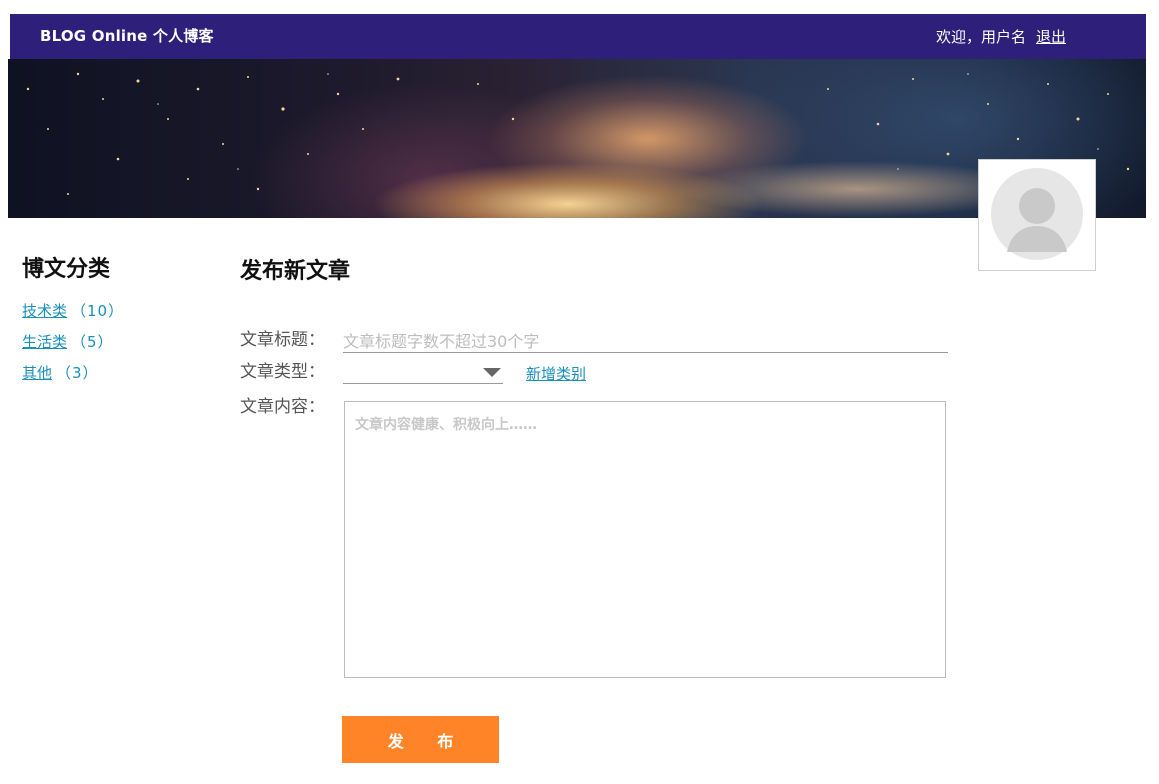  What do you see at coordinates (98, 311) in the screenshot?
I see `category-count: （10）` at bounding box center [98, 311].